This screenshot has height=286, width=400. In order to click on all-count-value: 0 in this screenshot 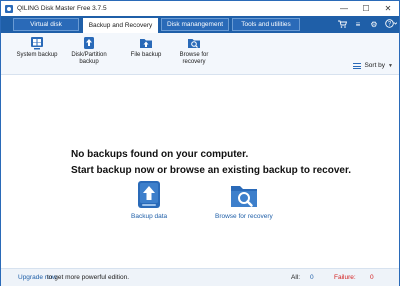, I will do `click(312, 277)`.